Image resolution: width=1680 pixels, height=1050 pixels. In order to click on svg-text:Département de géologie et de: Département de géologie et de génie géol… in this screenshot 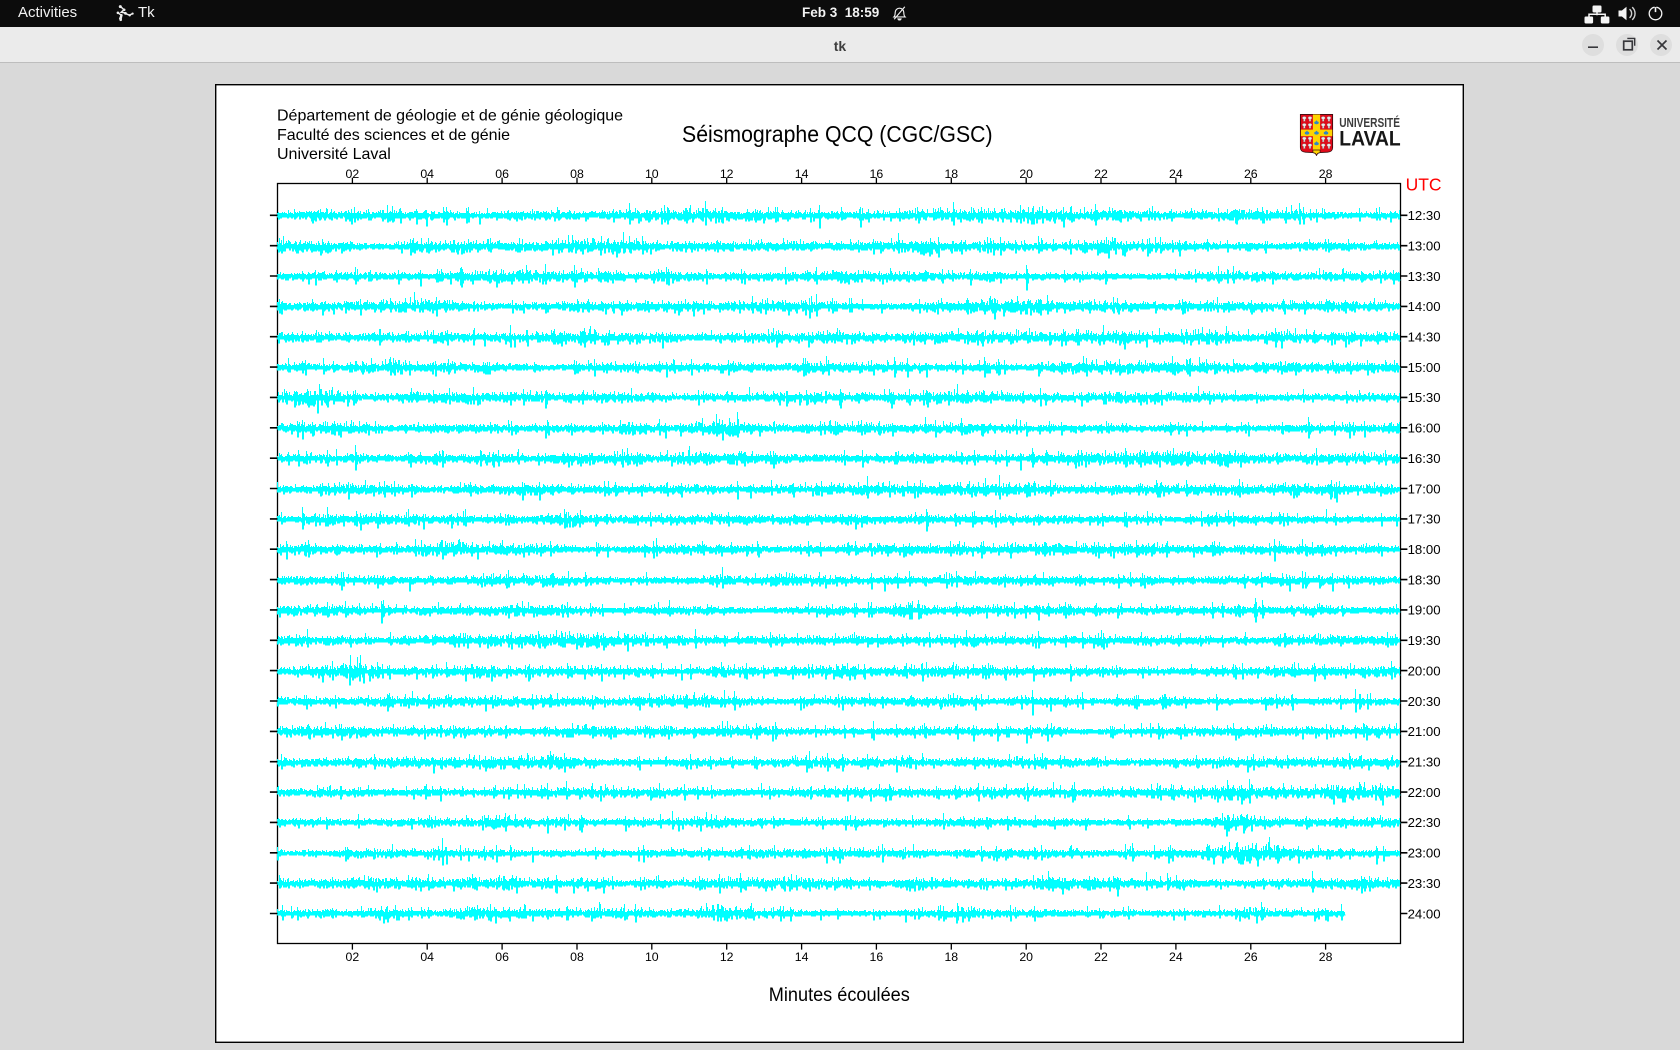, I will do `click(450, 116)`.